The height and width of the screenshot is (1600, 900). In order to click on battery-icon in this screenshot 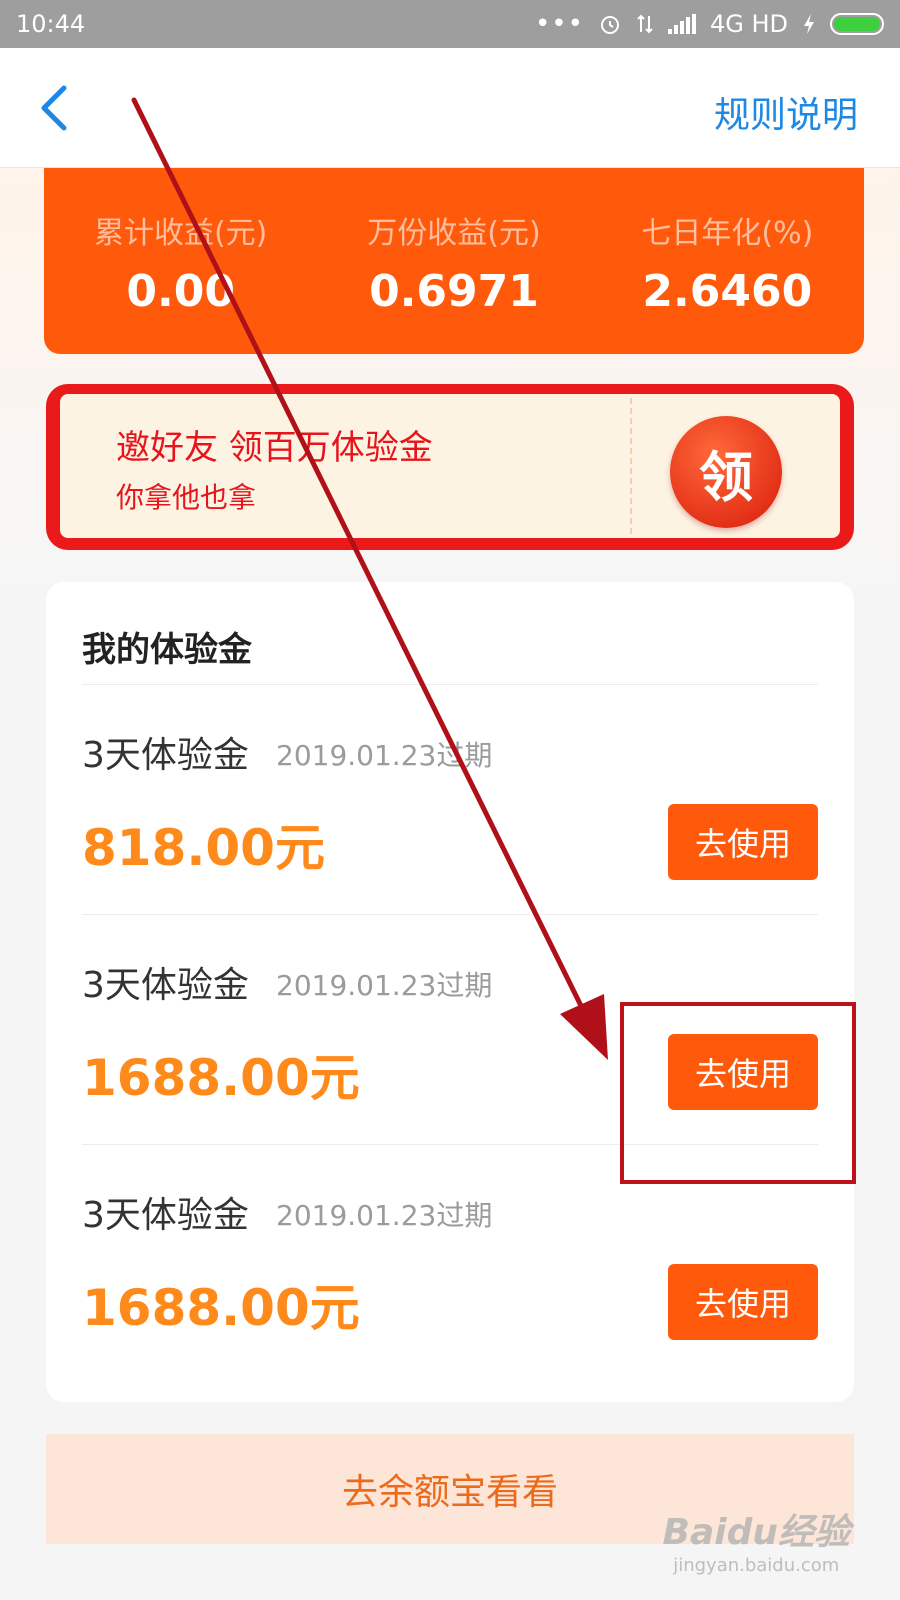, I will do `click(857, 24)`.